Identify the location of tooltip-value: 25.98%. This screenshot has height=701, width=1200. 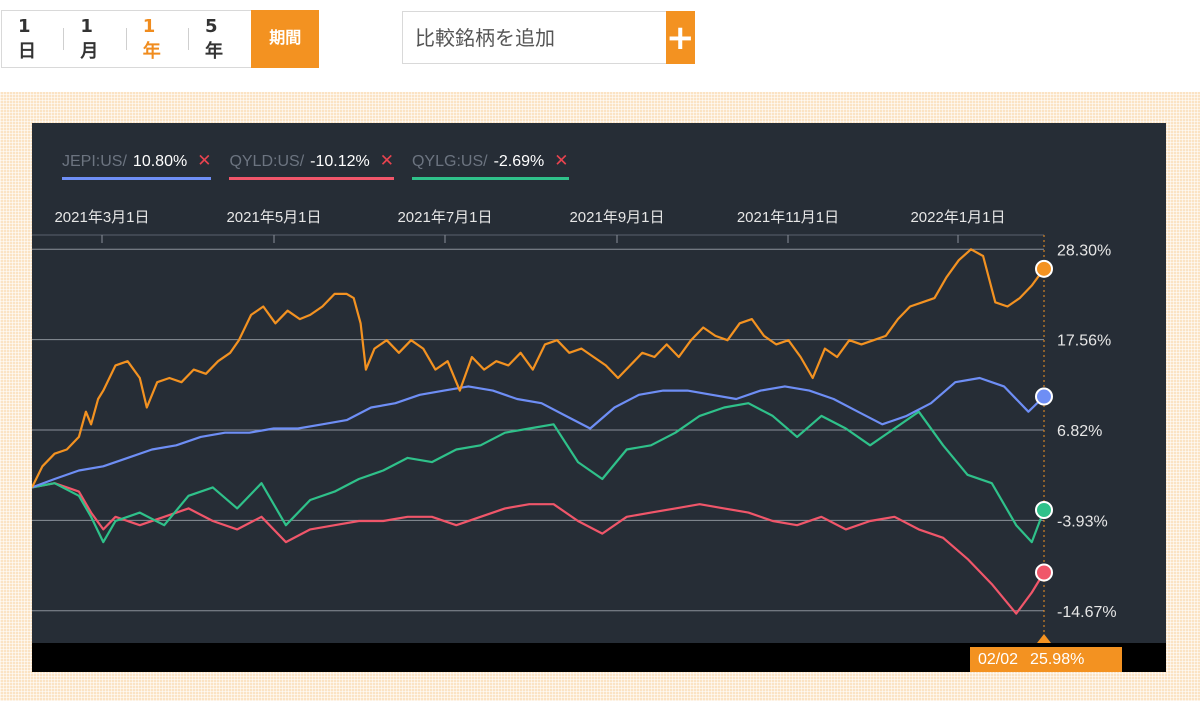
(1057, 659).